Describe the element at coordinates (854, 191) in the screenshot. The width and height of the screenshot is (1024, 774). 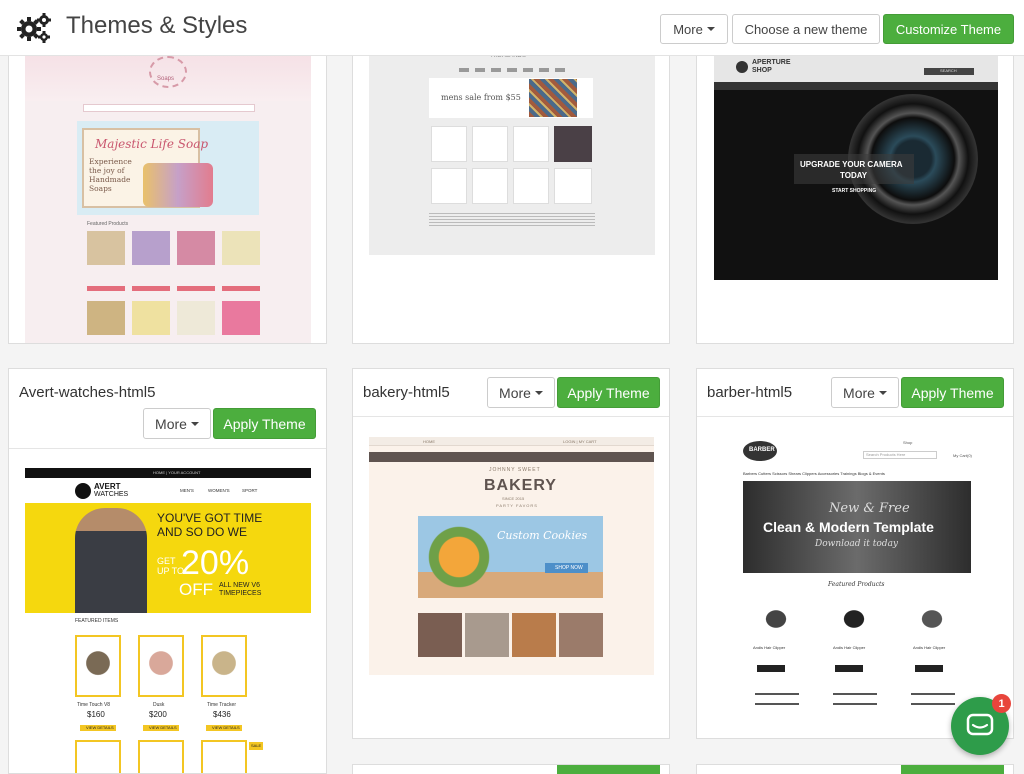
I see `aperture-cta: START SHOPPING` at that location.